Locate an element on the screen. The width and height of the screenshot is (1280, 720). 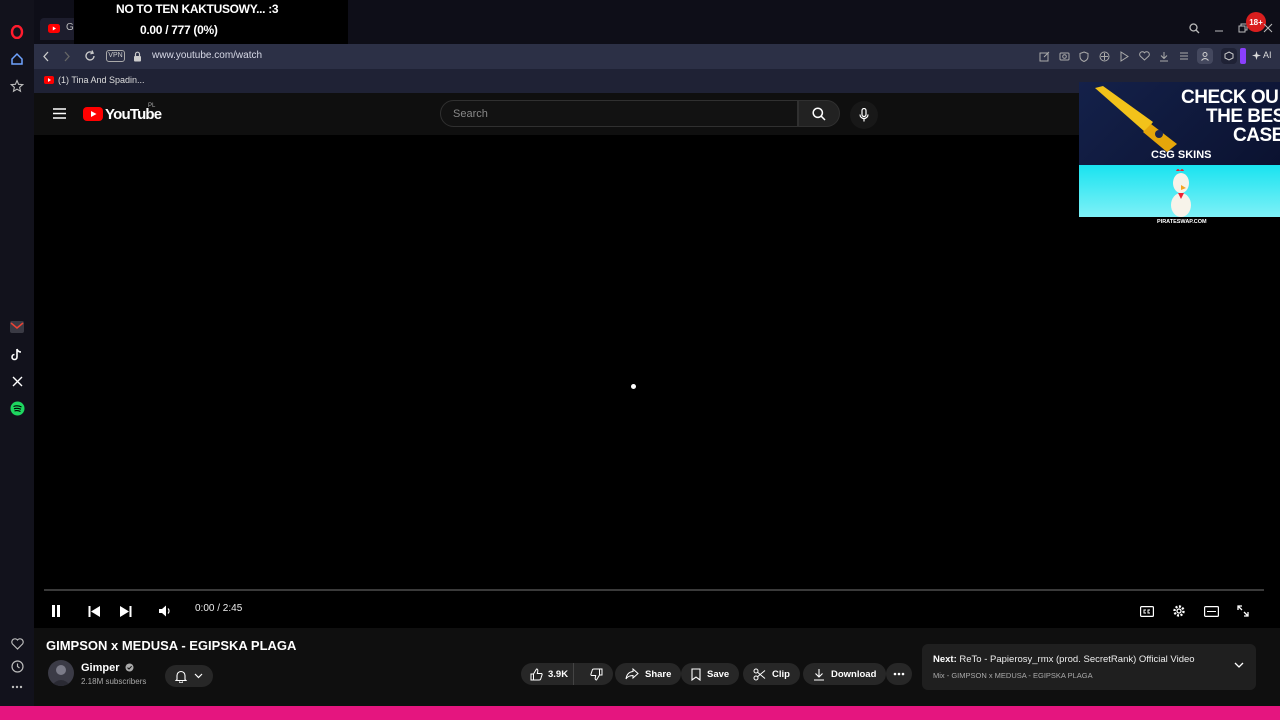
more-icon is located at coordinates (17, 687).